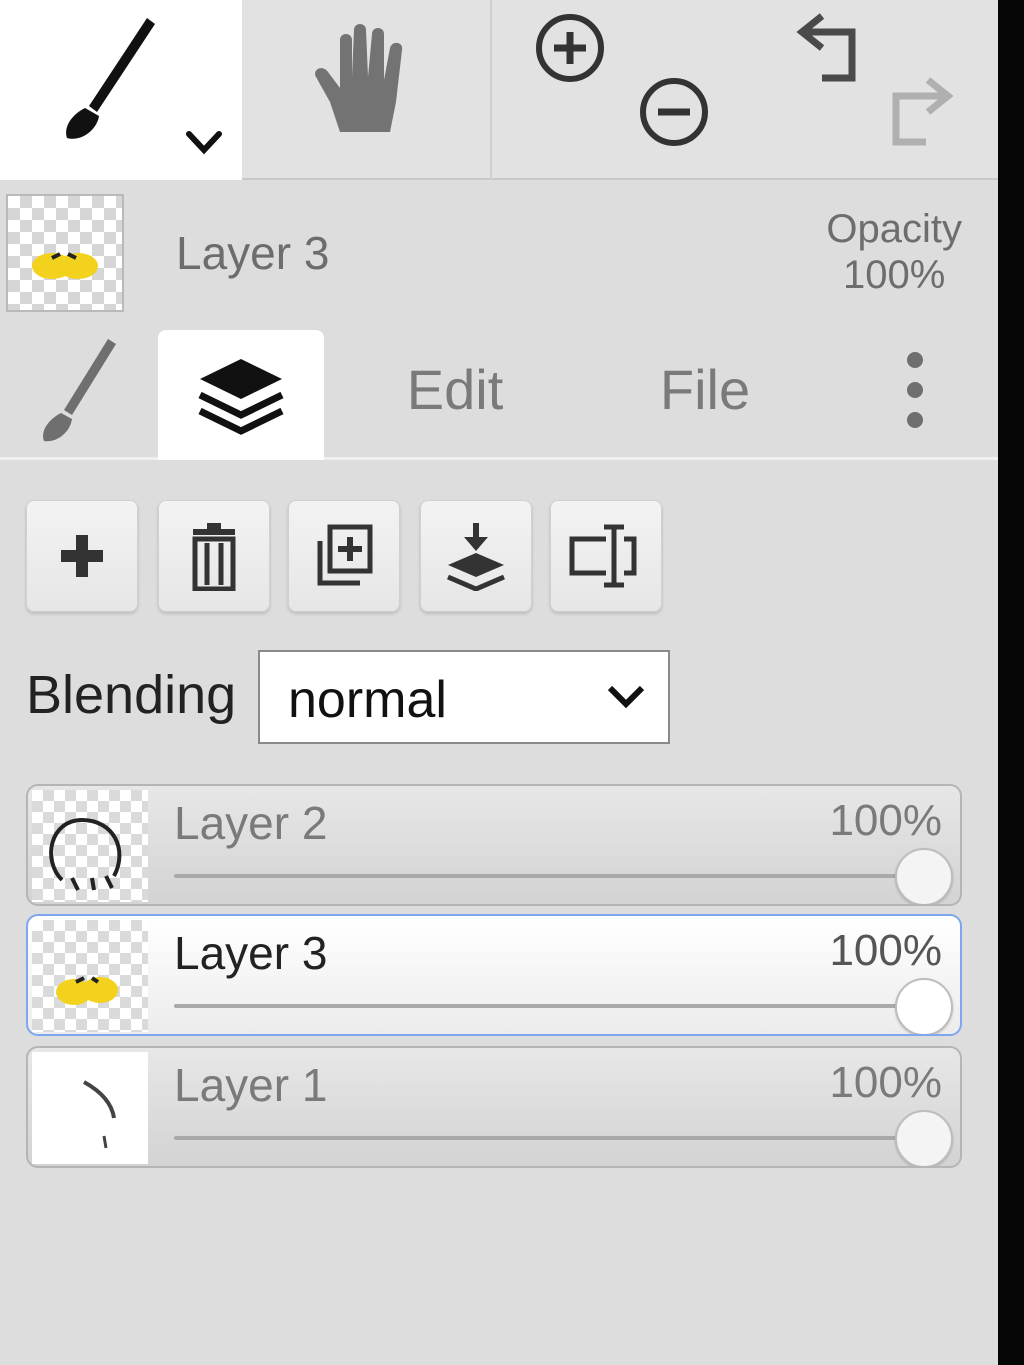 The height and width of the screenshot is (1365, 1024). What do you see at coordinates (131, 695) in the screenshot?
I see `blending-label: Blending` at bounding box center [131, 695].